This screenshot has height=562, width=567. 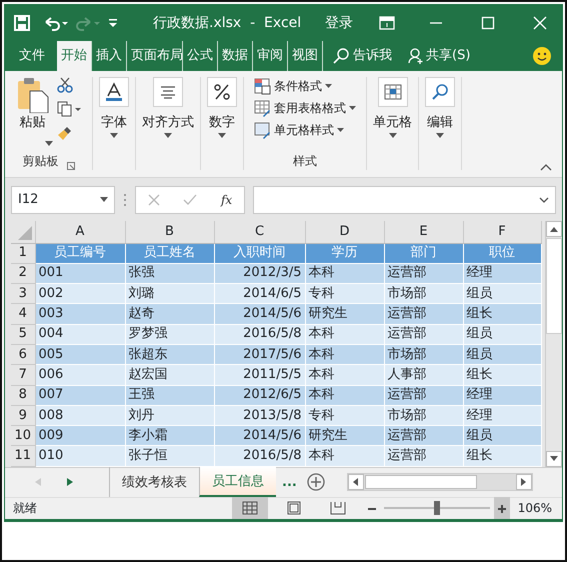 What do you see at coordinates (23, 375) in the screenshot?
I see `row-header: 7` at bounding box center [23, 375].